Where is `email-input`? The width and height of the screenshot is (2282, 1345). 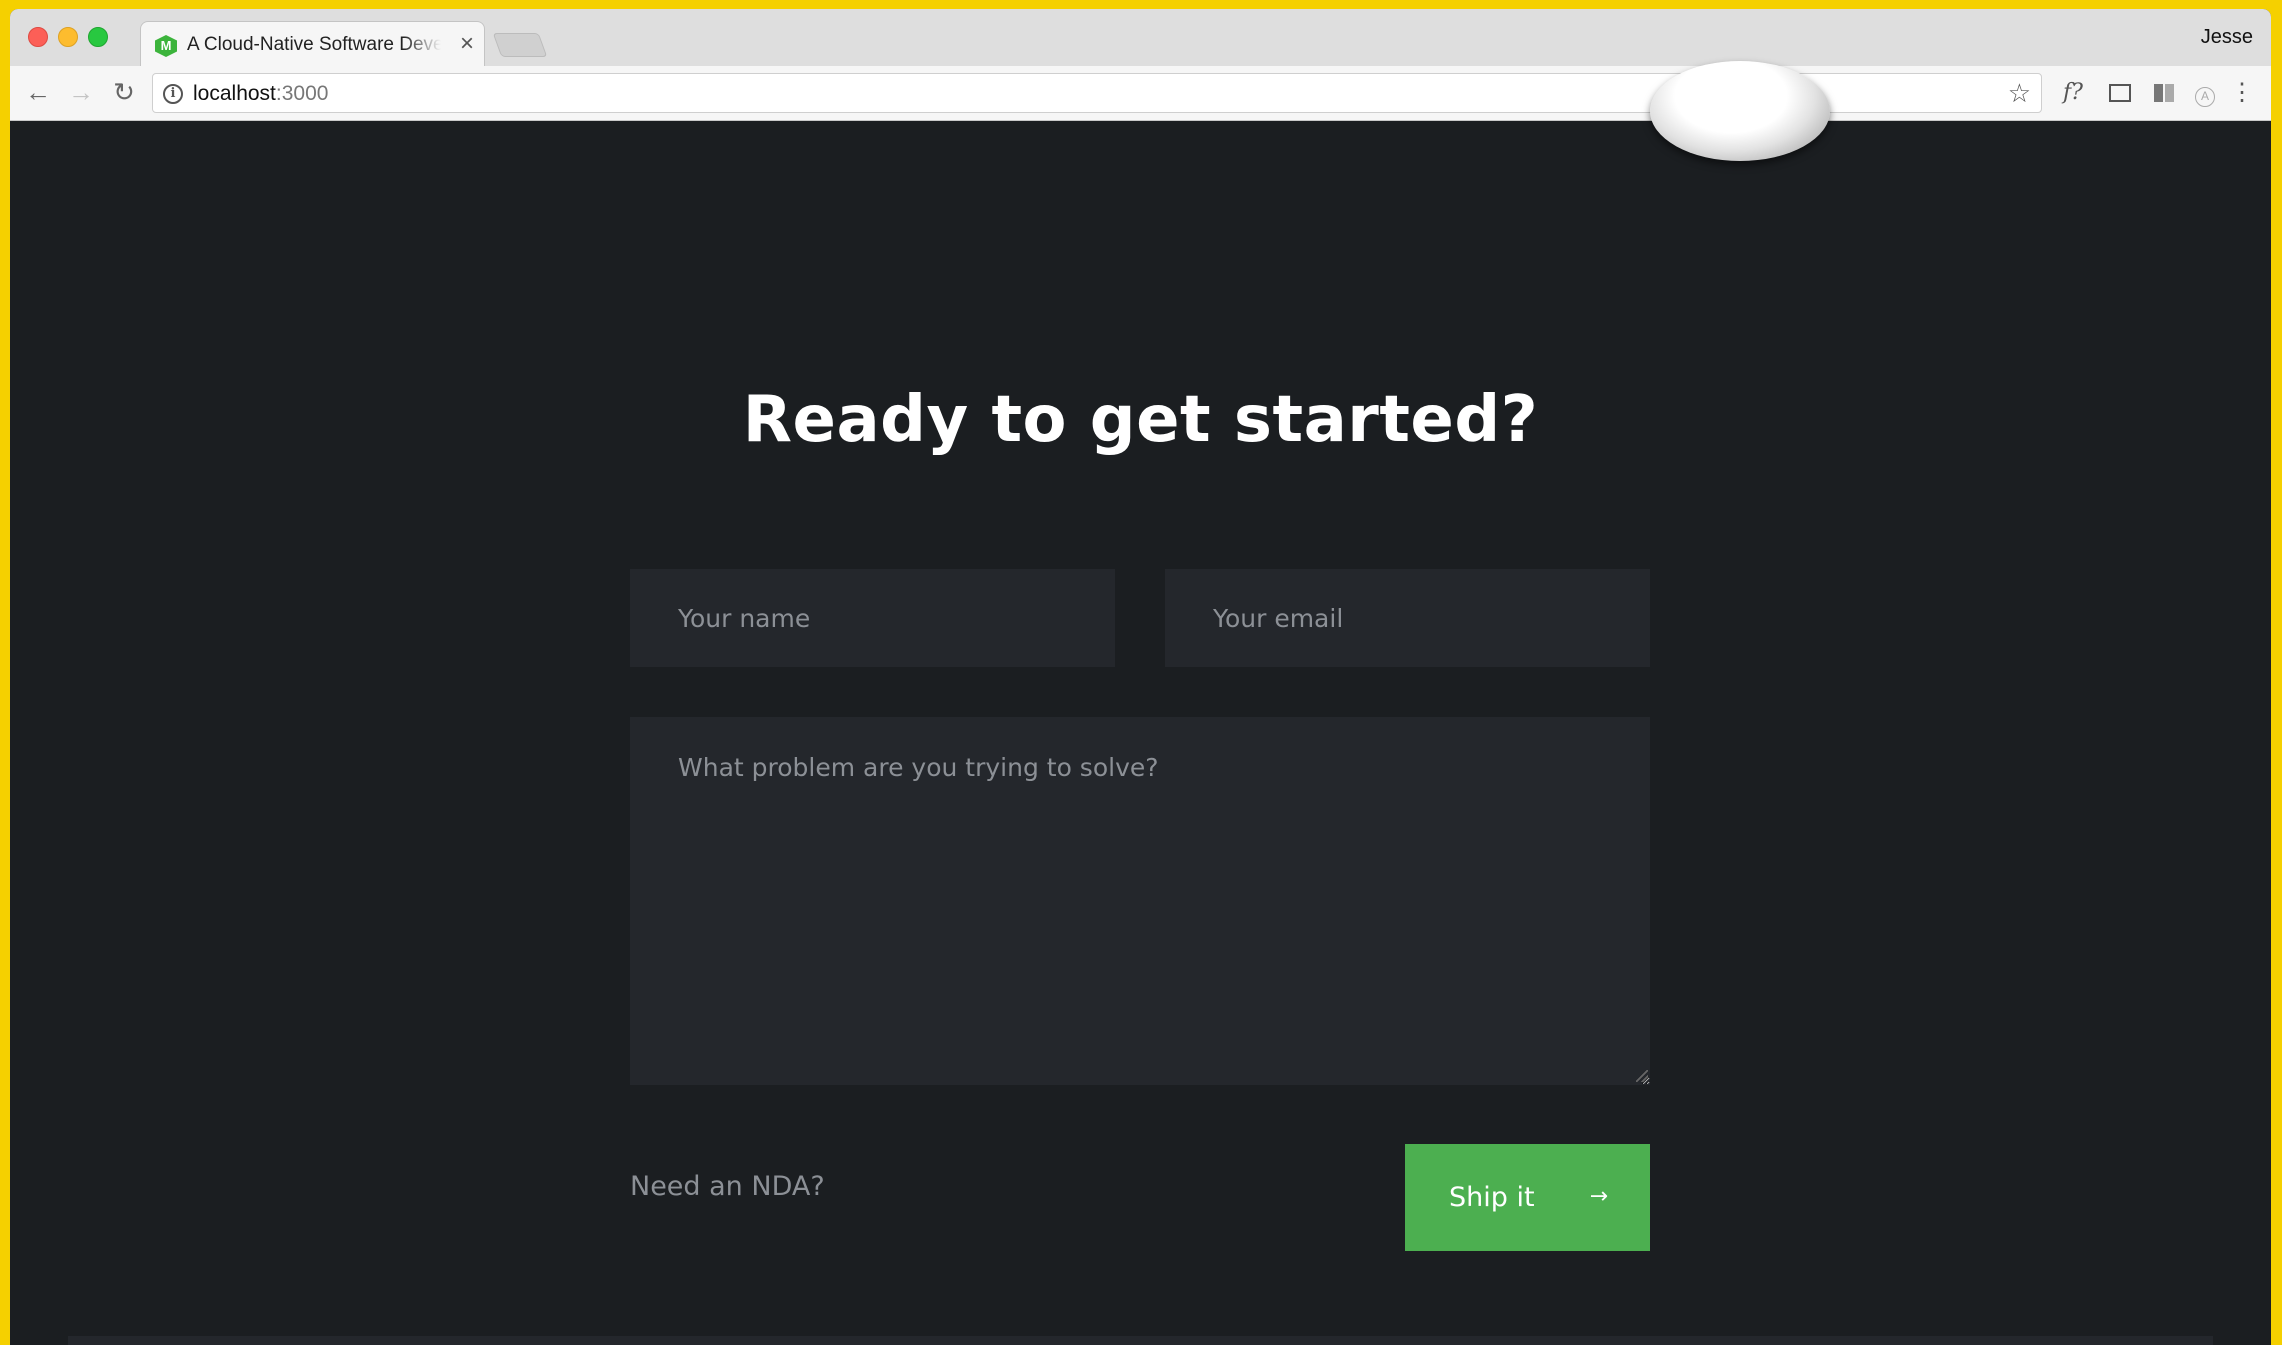
email-input is located at coordinates (1407, 618).